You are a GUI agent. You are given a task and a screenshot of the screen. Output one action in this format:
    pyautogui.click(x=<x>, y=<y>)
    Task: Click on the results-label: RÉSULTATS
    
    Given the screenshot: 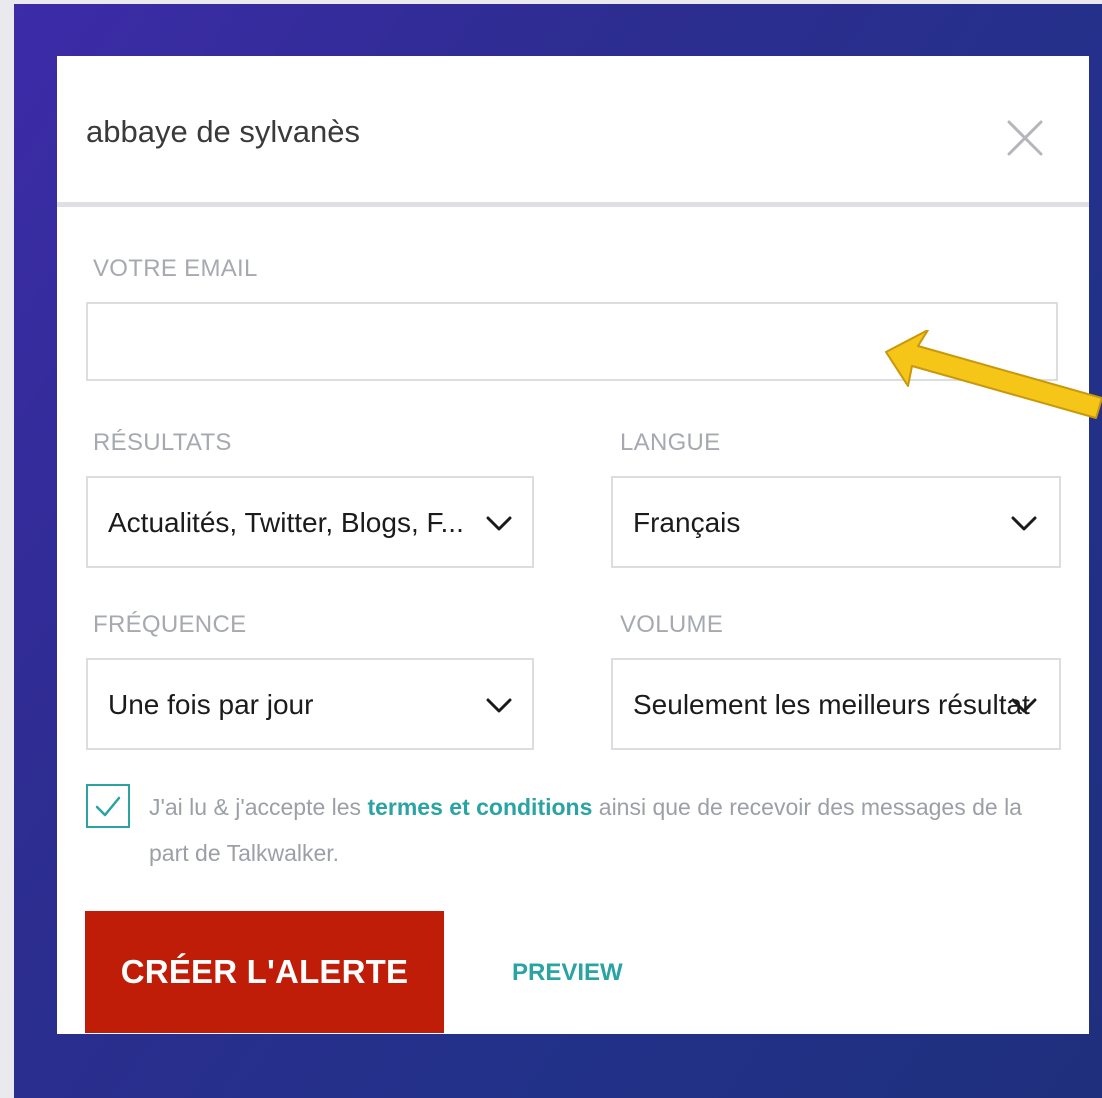 What is the action you would take?
    pyautogui.click(x=162, y=442)
    